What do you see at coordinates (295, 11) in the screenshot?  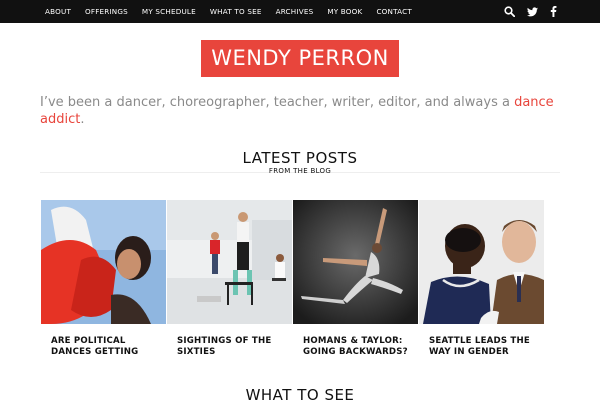 I see `nav-link-archives: ARCHIVES` at bounding box center [295, 11].